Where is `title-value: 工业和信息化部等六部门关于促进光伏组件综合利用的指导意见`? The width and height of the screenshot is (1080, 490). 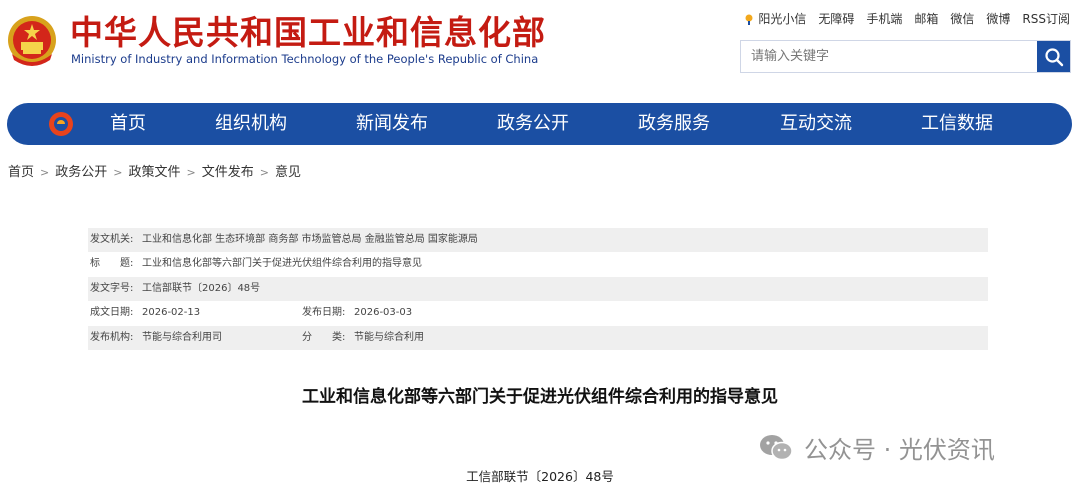
title-value: 工业和信息化部等六部门关于促进光伏组件综合利用的指导意见 is located at coordinates (282, 264).